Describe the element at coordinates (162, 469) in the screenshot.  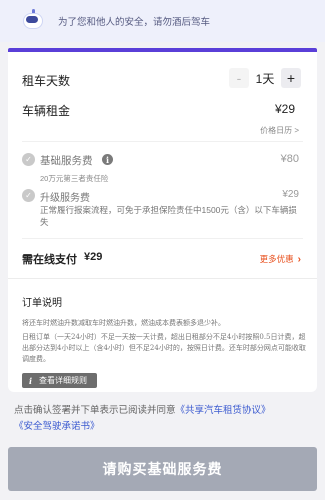
I see `buy-basic-service-button: 请购买基础服务费` at that location.